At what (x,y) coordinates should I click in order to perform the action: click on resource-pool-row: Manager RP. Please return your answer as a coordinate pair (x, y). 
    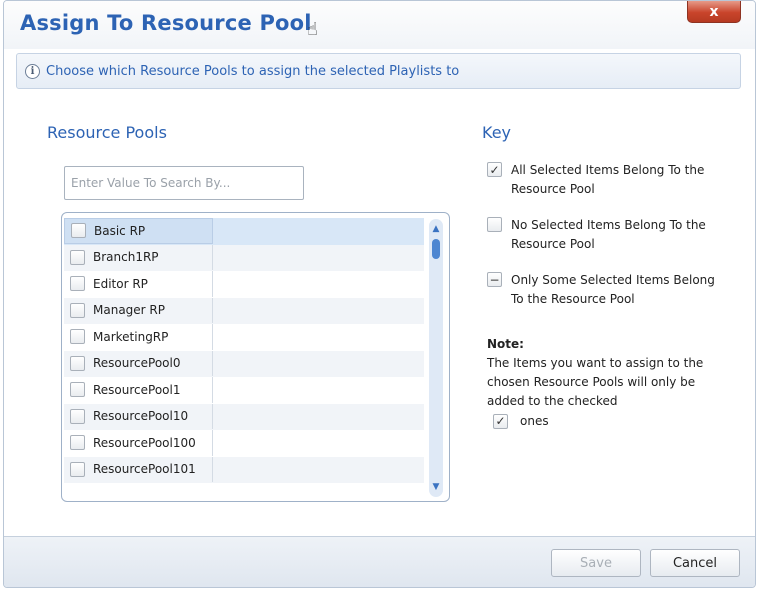
    Looking at the image, I should click on (244, 310).